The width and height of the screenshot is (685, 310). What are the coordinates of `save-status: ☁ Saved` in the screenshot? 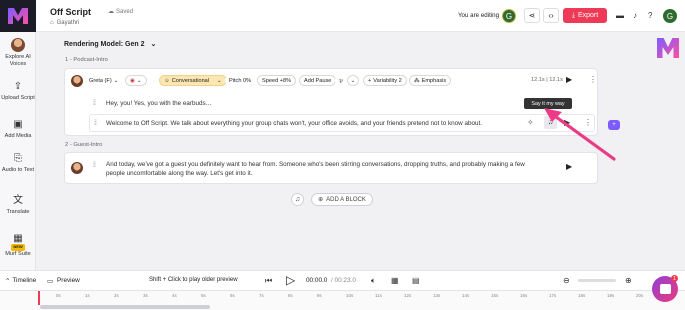 It's located at (120, 12).